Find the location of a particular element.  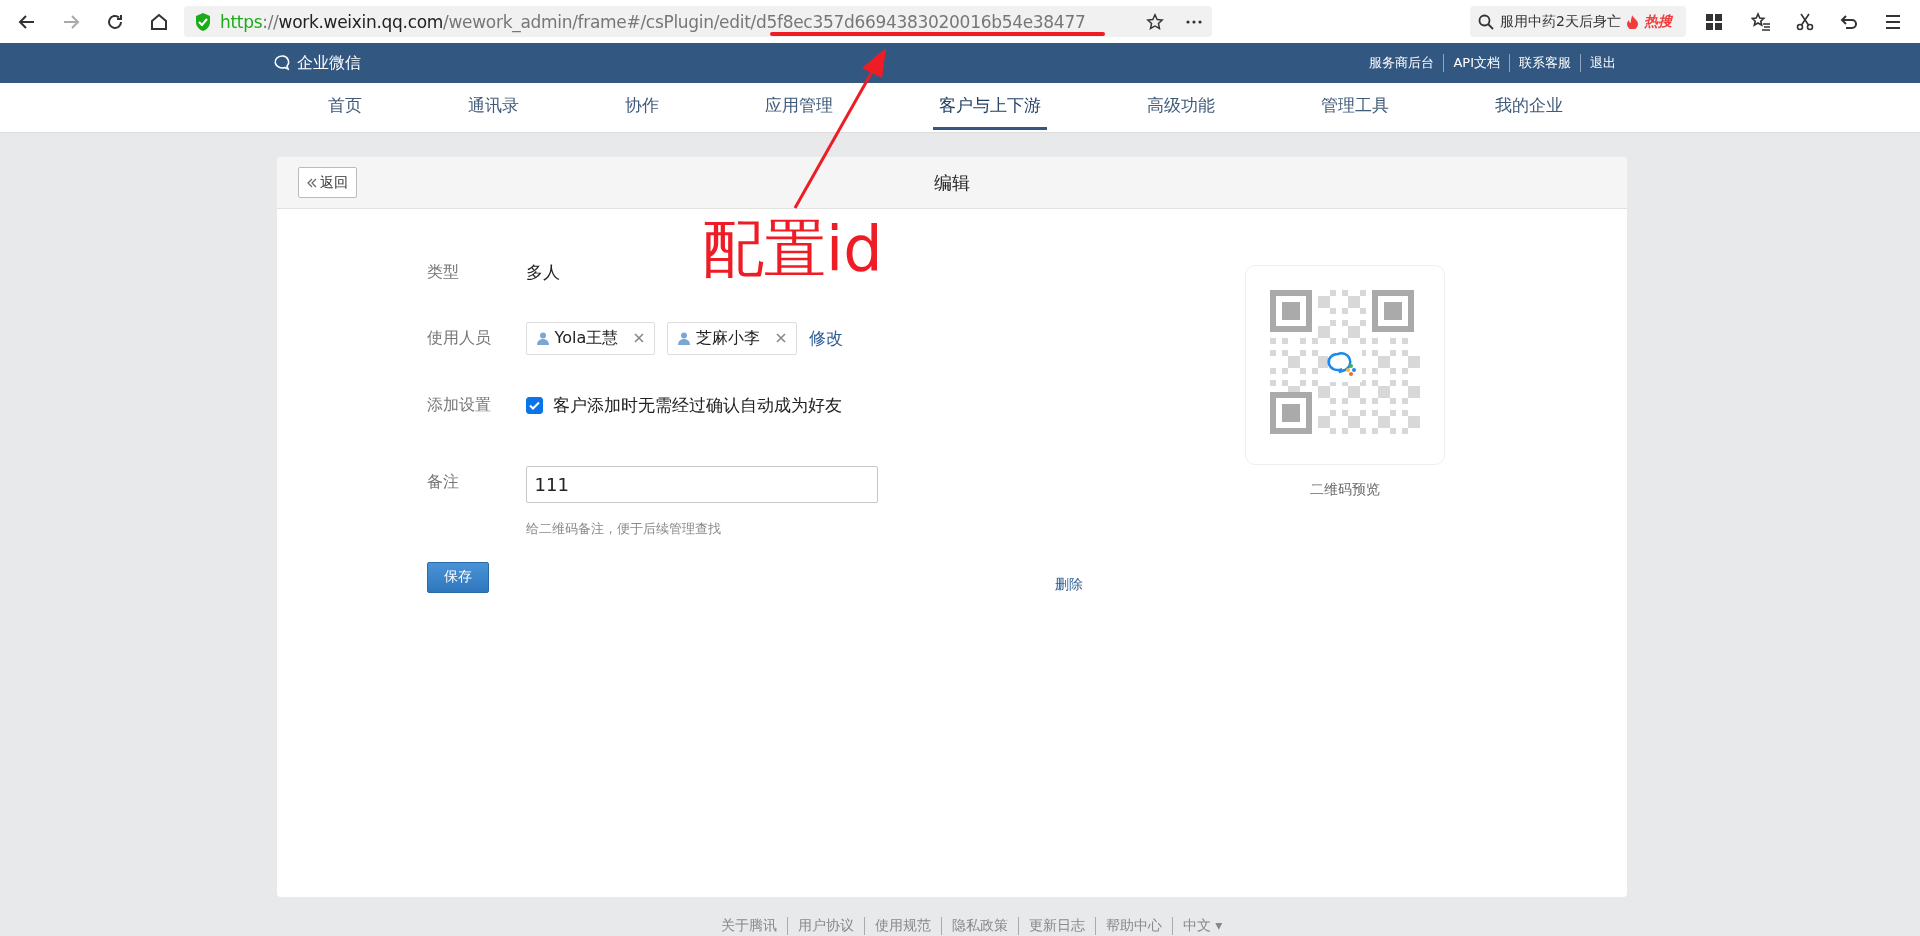

delete-link: 删除 is located at coordinates (1068, 585).